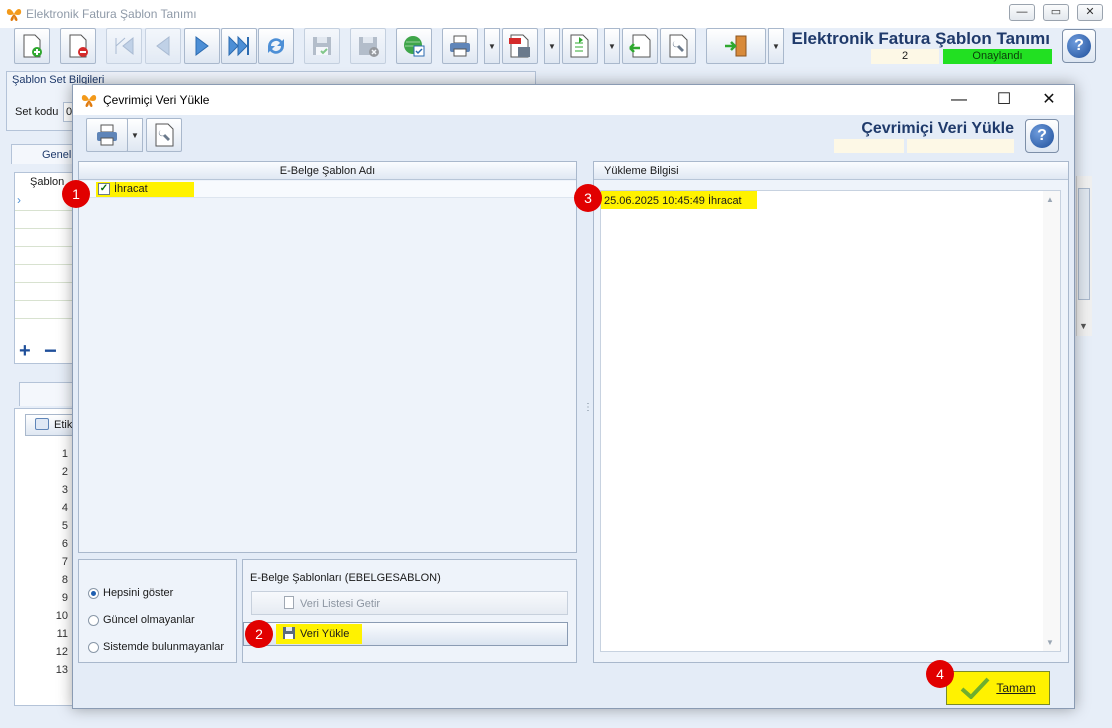 The height and width of the screenshot is (728, 1112). I want to click on main-window-title: Elektronik Fatura Şablon Tanımı, so click(111, 14).